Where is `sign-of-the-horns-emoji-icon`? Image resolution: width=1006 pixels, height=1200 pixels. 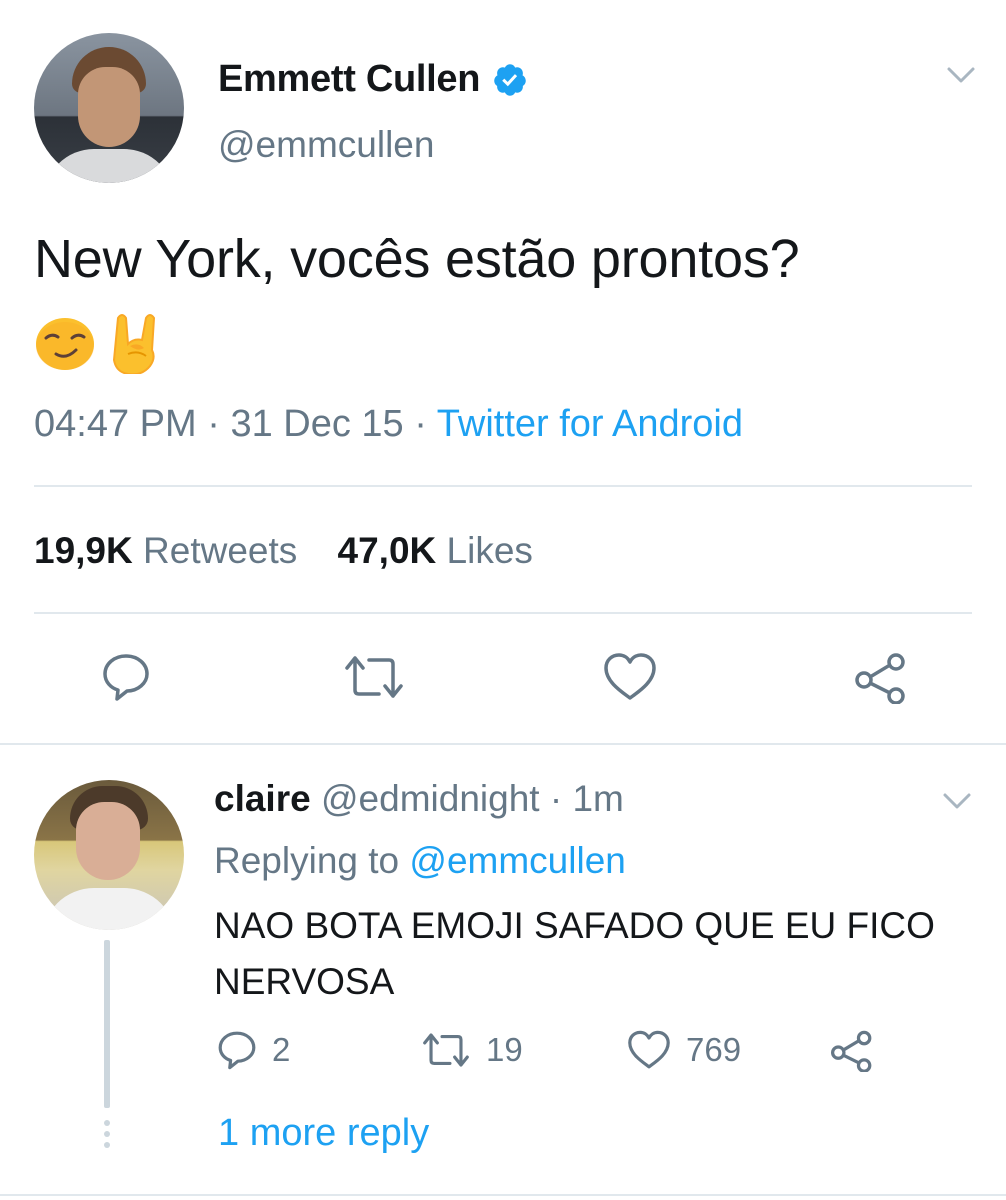 sign-of-the-horns-emoji-icon is located at coordinates (134, 344).